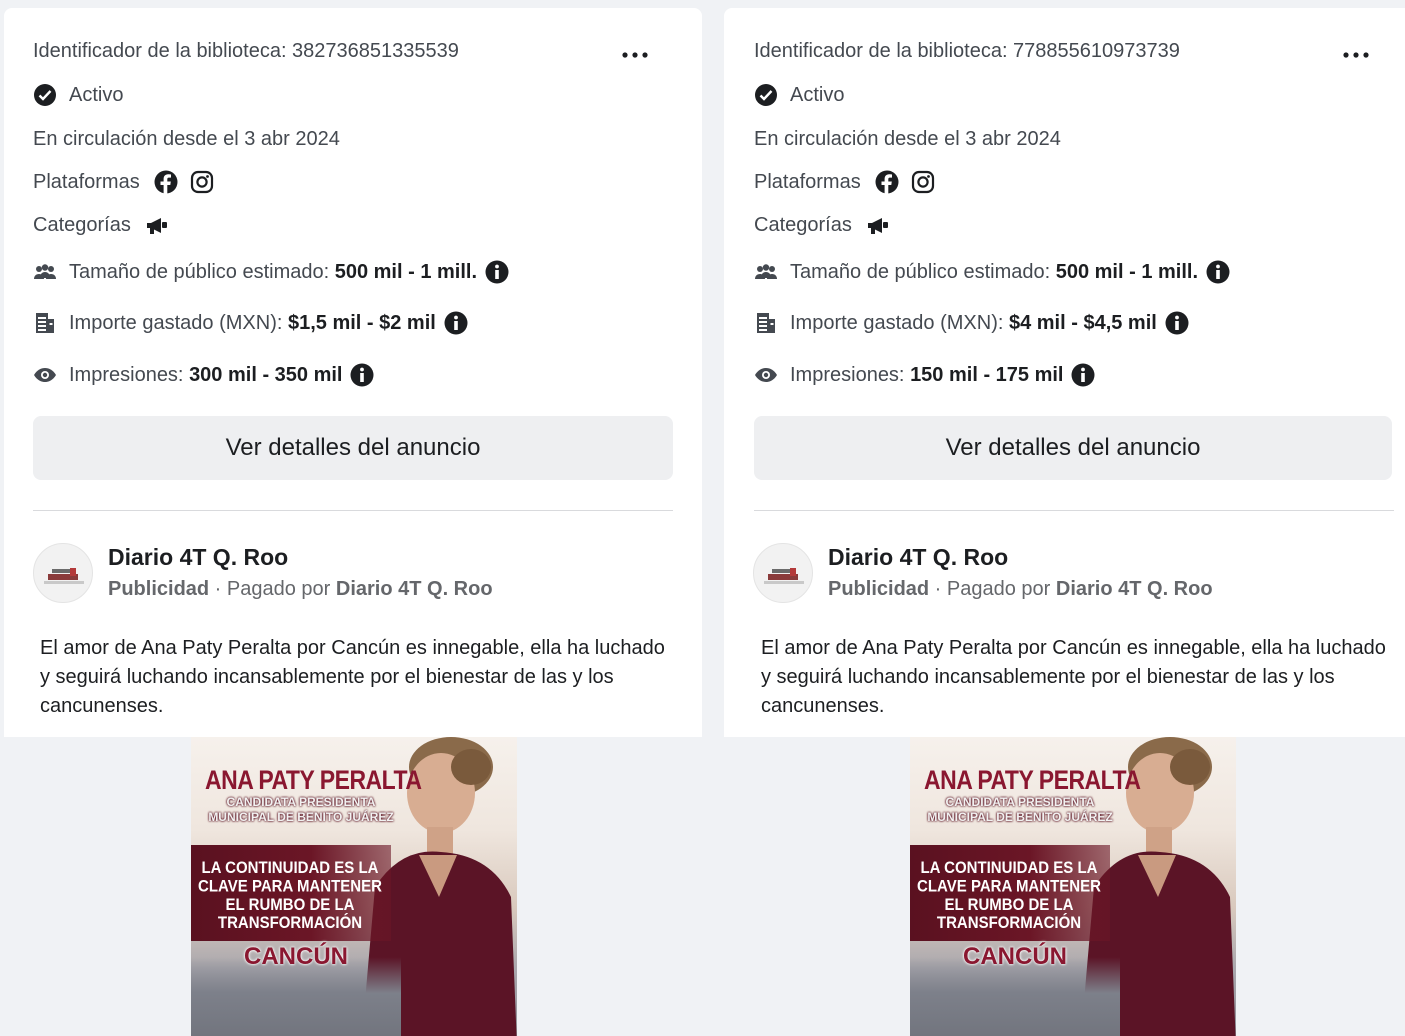 Image resolution: width=1405 pixels, height=1036 pixels. I want to click on impressions-row: Impresiones: 150 mil - 175 mil, so click(924, 375).